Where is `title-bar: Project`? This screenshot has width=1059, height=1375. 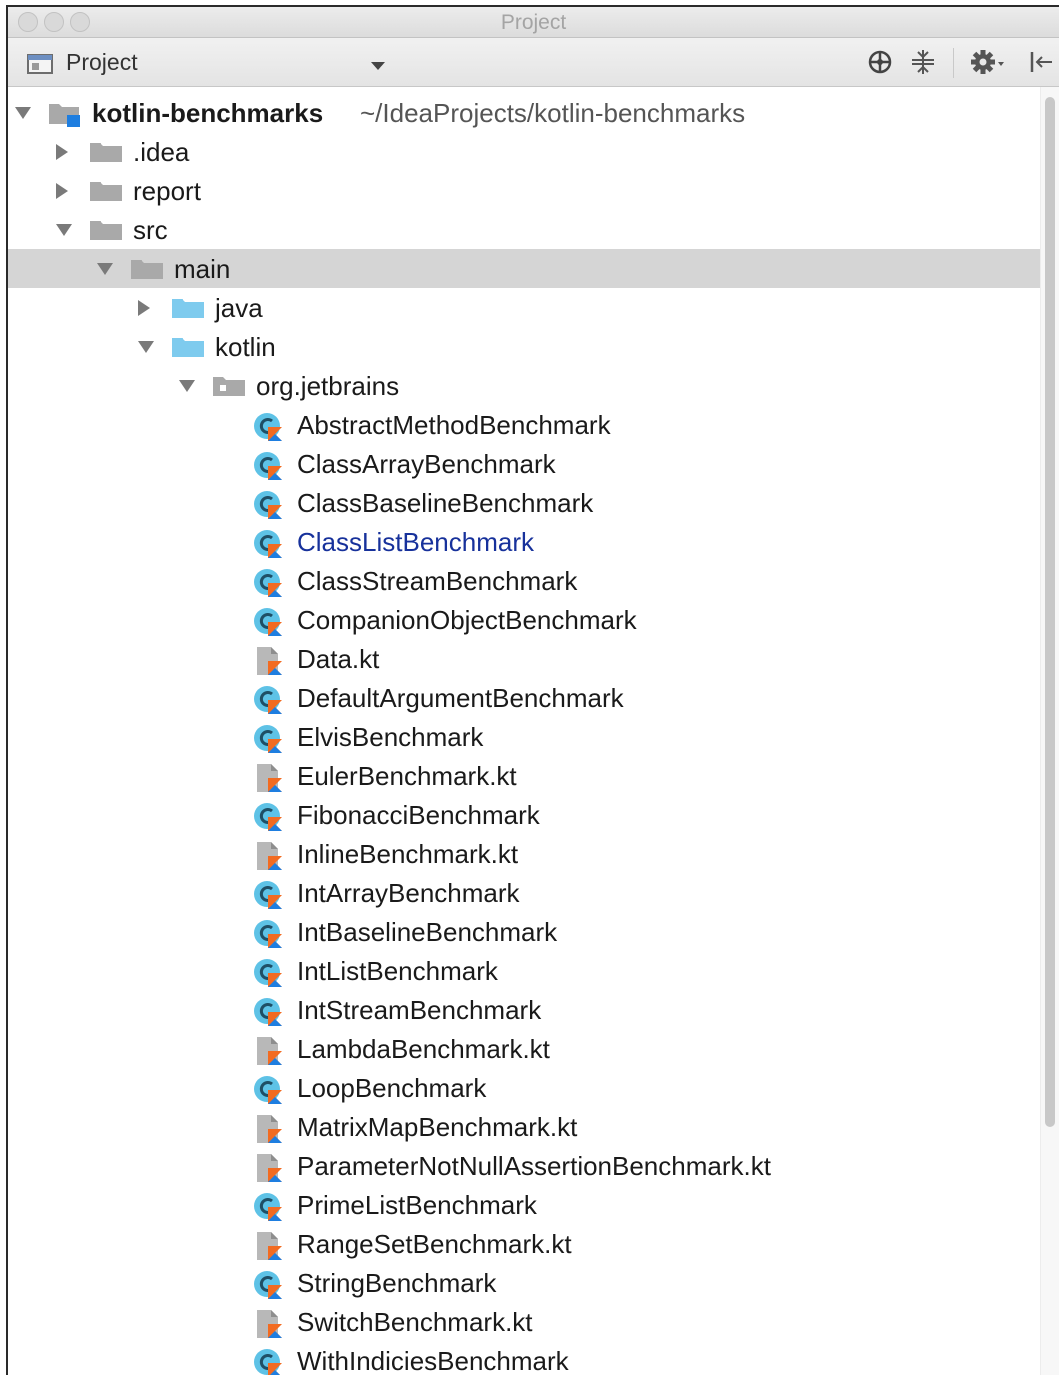
title-bar: Project is located at coordinates (533, 22).